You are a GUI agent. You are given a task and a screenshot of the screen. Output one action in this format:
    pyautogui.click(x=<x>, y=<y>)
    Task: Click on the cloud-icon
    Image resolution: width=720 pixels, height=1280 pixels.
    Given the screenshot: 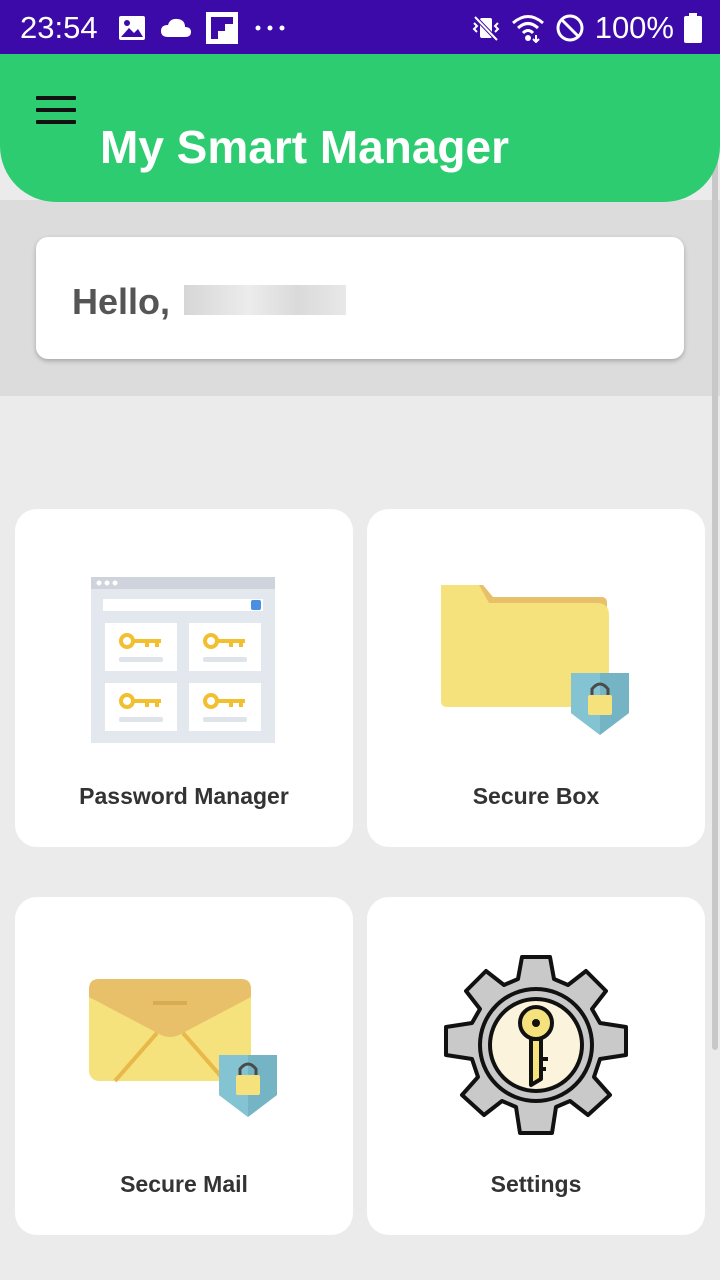 What is the action you would take?
    pyautogui.click(x=176, y=27)
    